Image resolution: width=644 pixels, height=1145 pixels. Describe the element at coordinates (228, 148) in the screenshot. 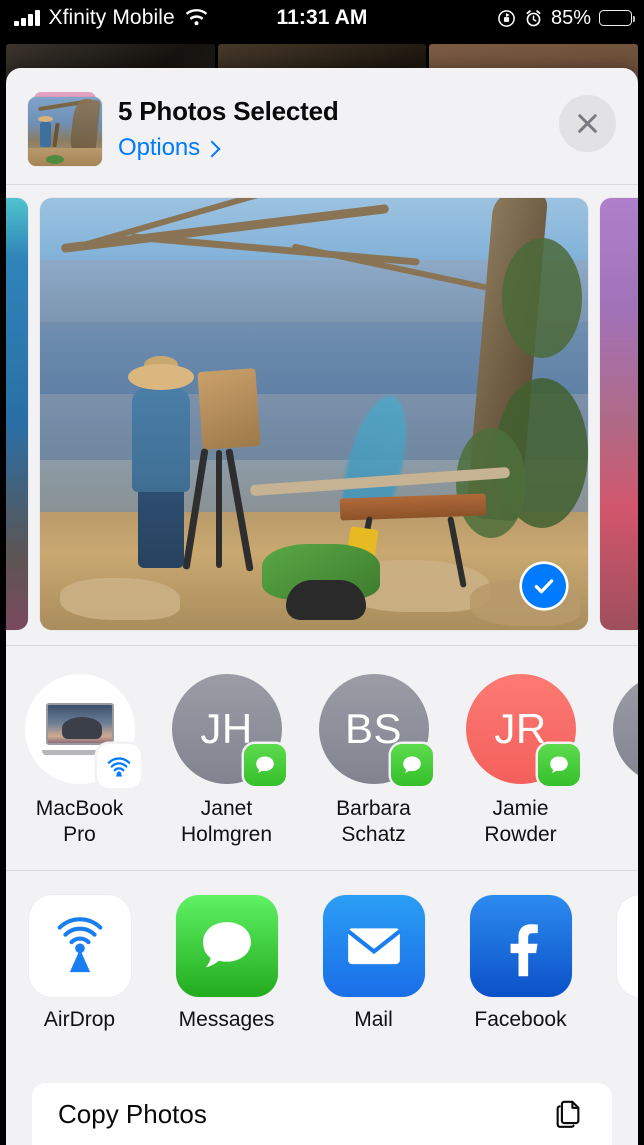

I see `options-button: Options` at that location.